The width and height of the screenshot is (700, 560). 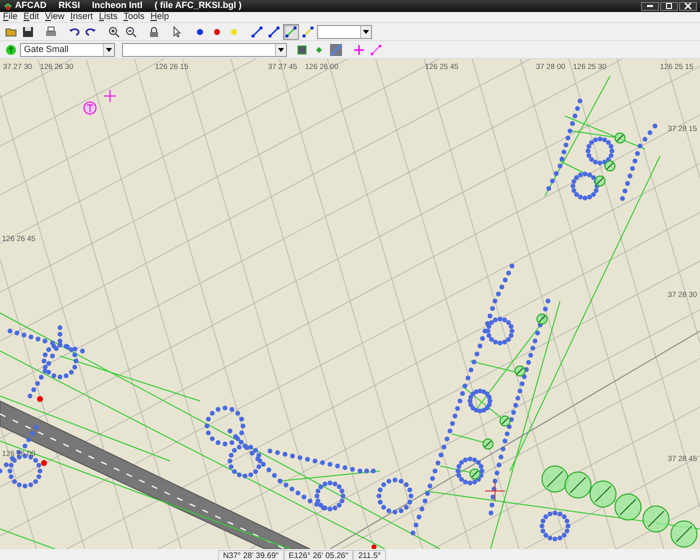 I want to click on minimize-icon, so click(x=650, y=6).